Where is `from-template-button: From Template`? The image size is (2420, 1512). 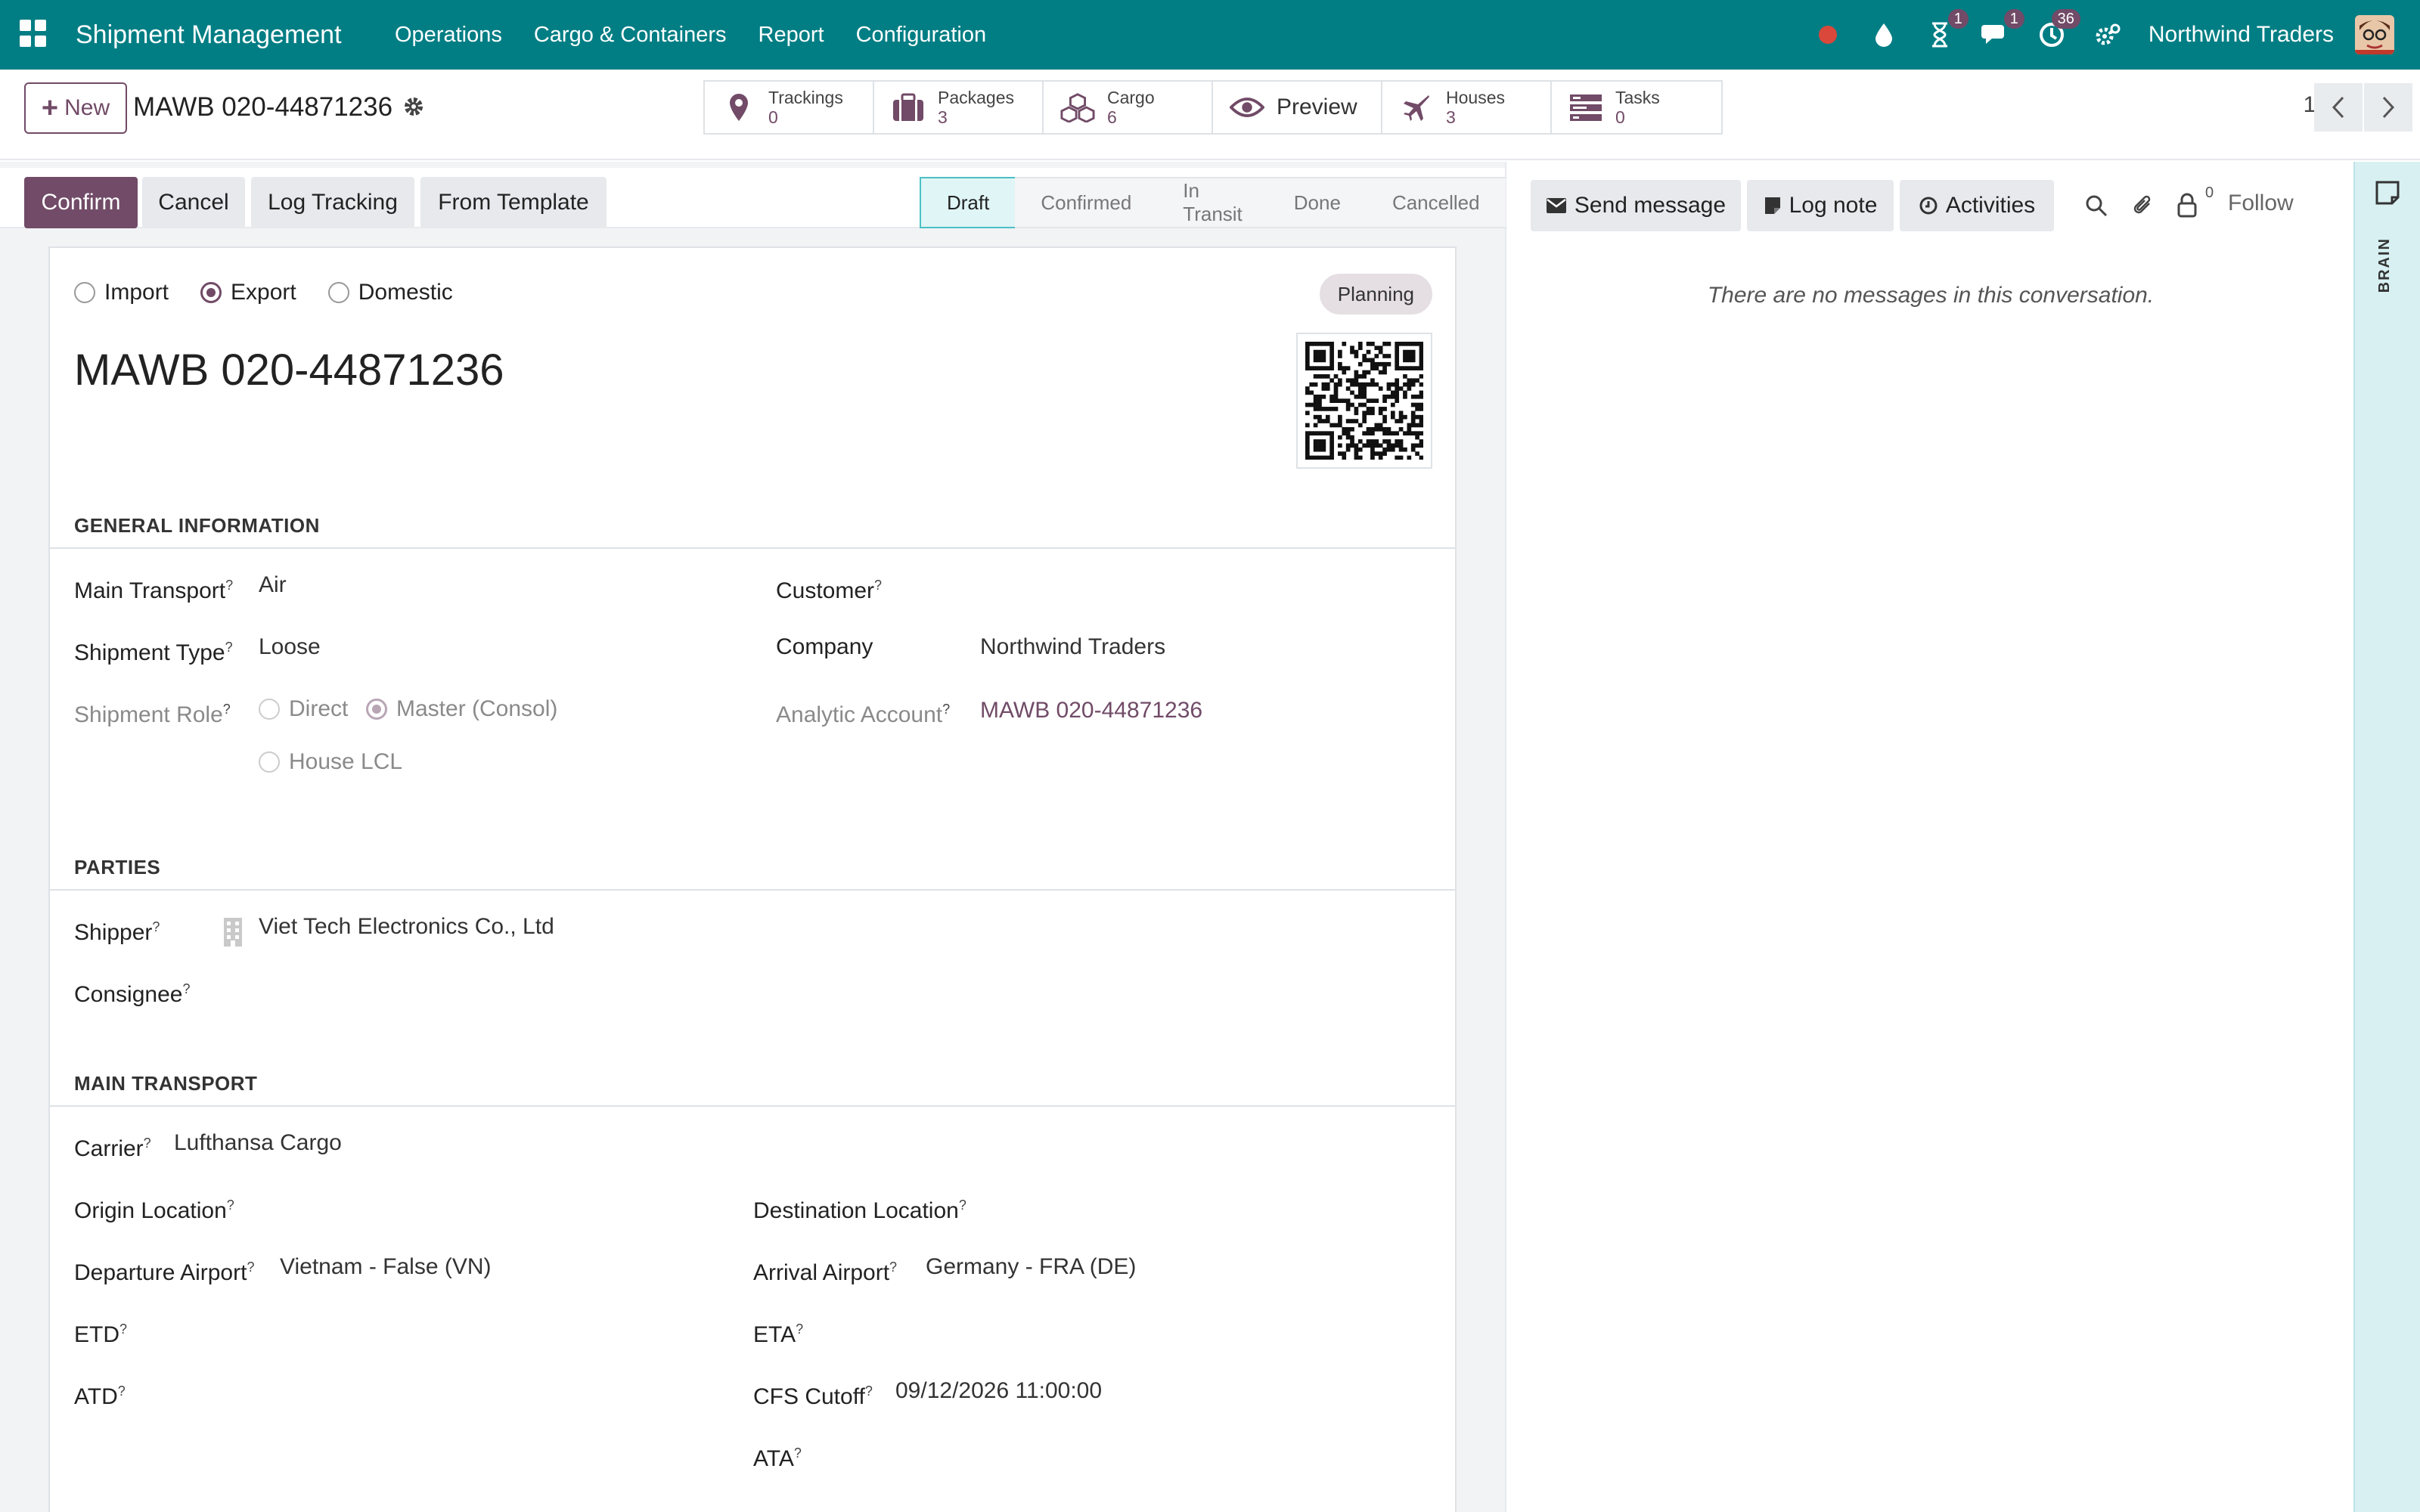 from-template-button: From Template is located at coordinates (513, 203).